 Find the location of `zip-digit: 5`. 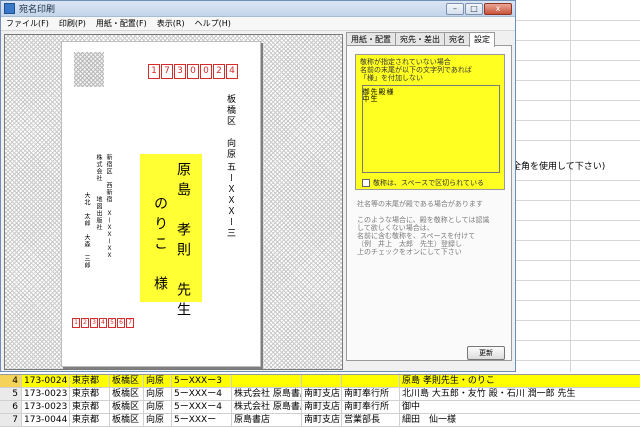

zip-digit: 5 is located at coordinates (112, 323).